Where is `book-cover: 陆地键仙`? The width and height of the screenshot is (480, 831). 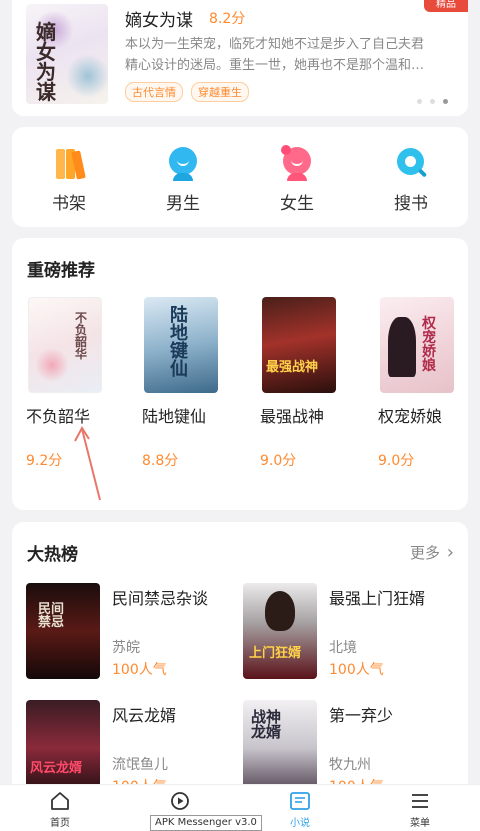
book-cover: 陆地键仙 is located at coordinates (181, 345).